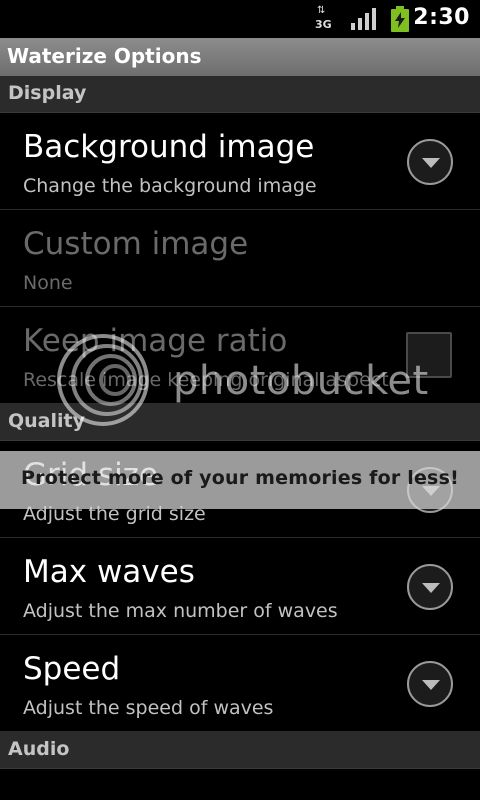 This screenshot has height=800, width=480. What do you see at coordinates (429, 355) in the screenshot?
I see `keep-ratio-checkbox` at bounding box center [429, 355].